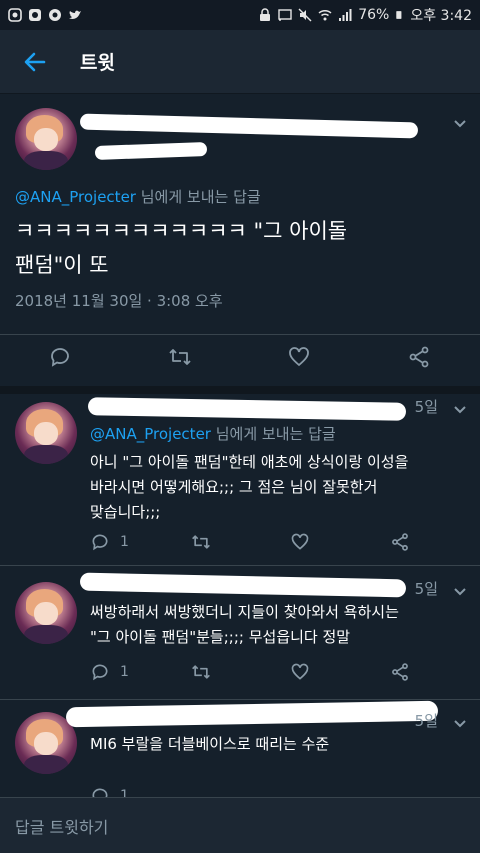  I want to click on reply-compose-field: 답글 트윗하기, so click(240, 825).